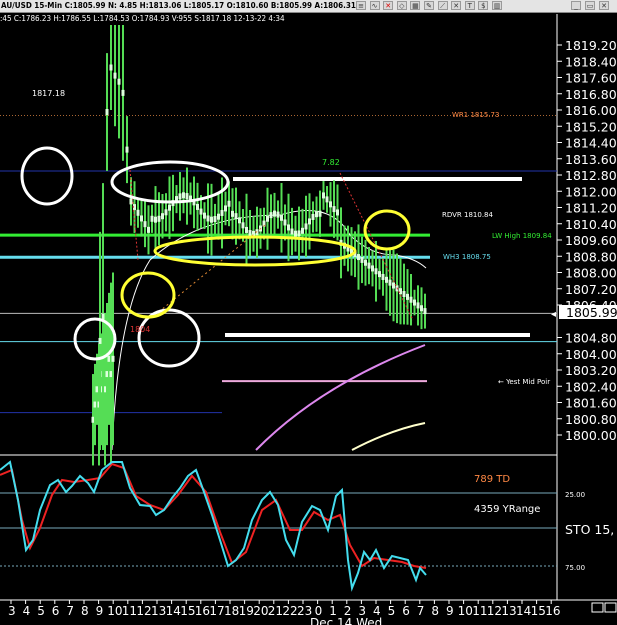 The width and height of the screenshot is (617, 625). What do you see at coordinates (591, 61) in the screenshot?
I see `price-tick-label: 1818.40` at bounding box center [591, 61].